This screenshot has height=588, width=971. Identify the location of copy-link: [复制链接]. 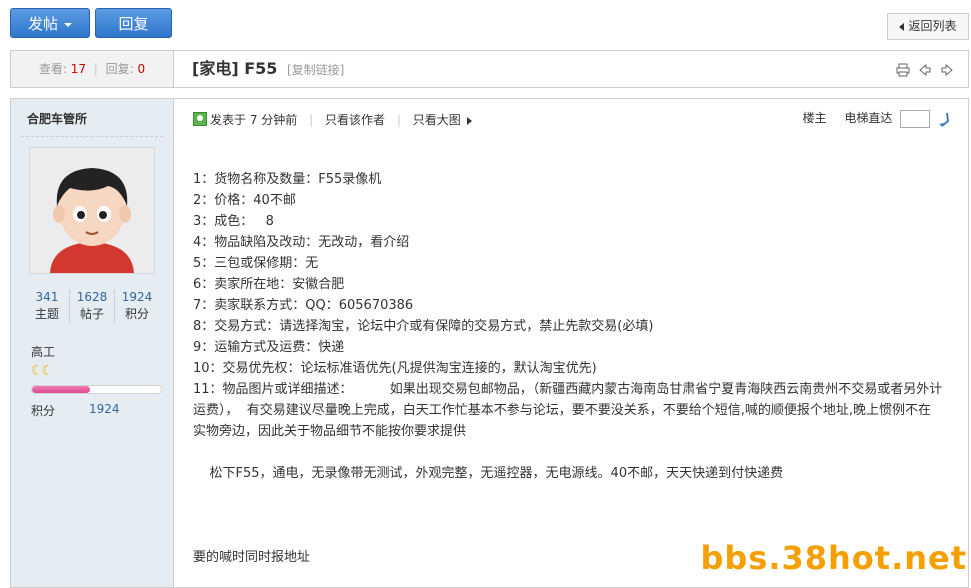
(315, 70).